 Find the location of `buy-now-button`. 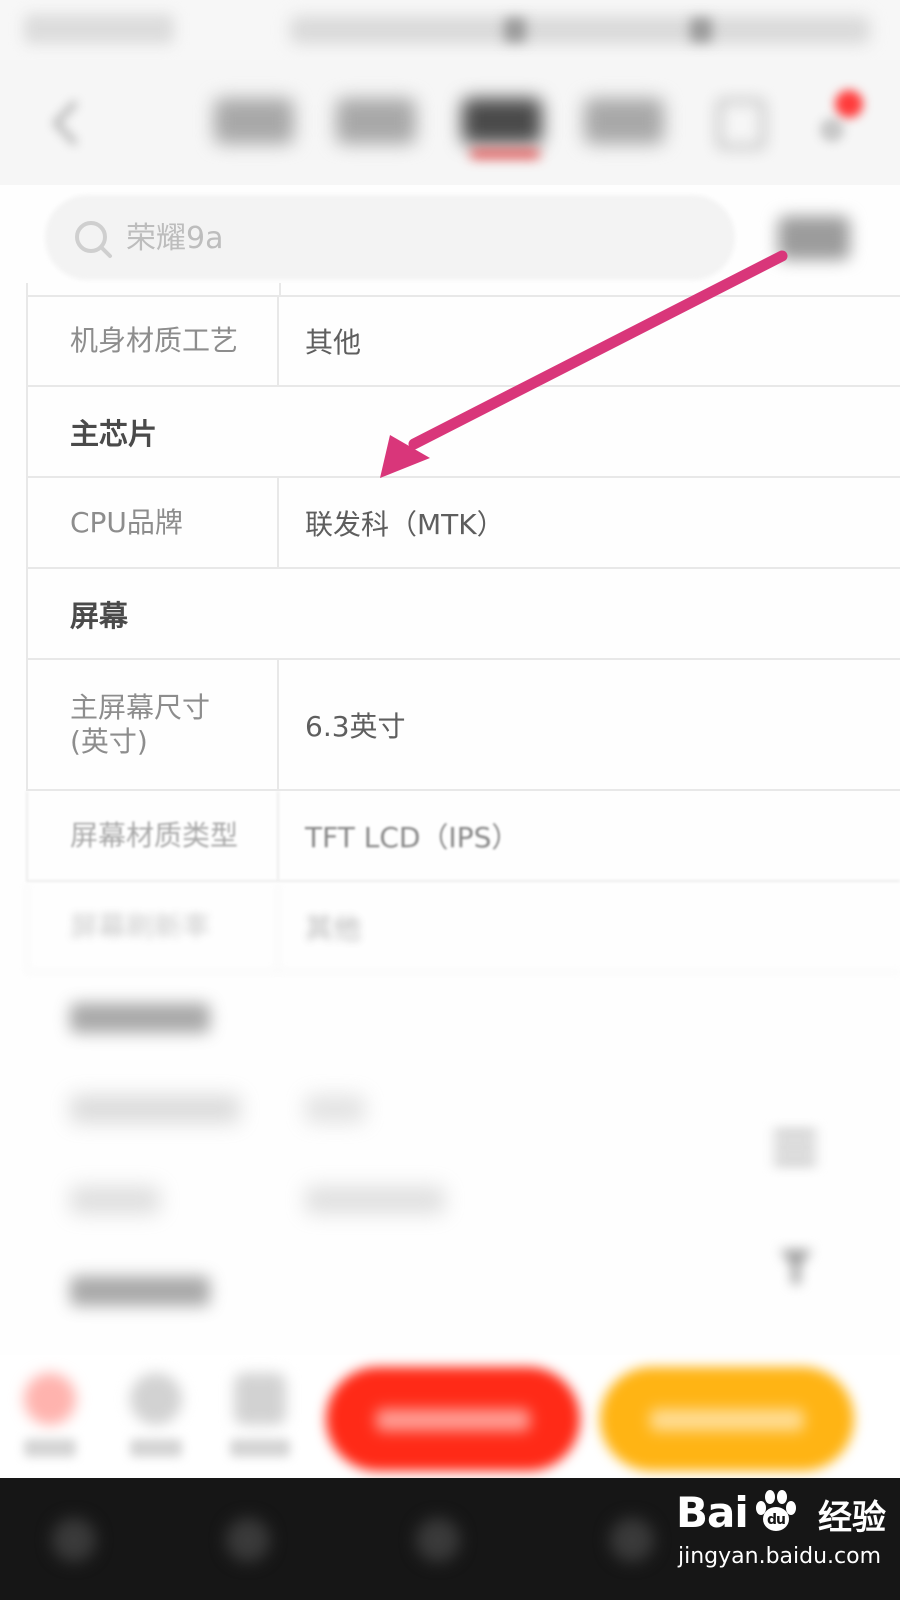

buy-now-button is located at coordinates (727, 1419).